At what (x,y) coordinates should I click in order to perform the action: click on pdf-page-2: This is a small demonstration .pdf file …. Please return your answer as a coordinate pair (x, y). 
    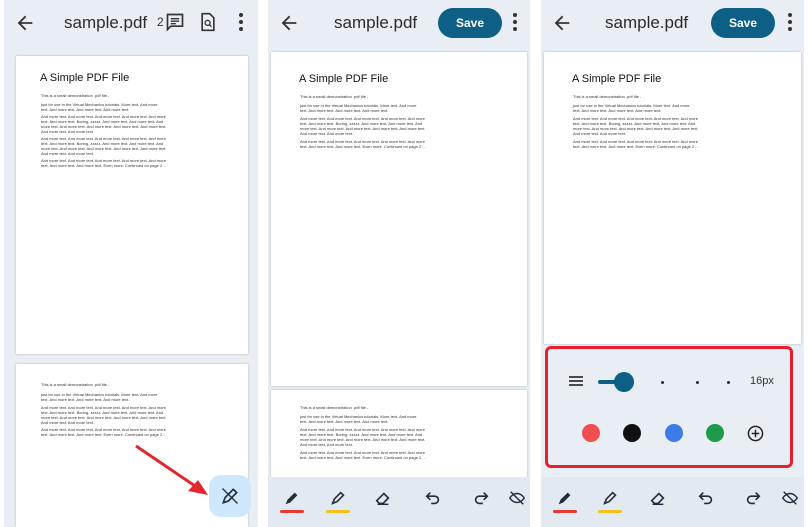
    Looking at the image, I should click on (399, 435).